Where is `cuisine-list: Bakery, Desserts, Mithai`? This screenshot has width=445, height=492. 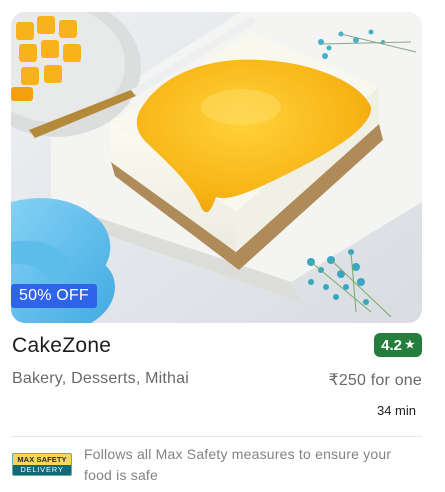
cuisine-list: Bakery, Desserts, Mithai is located at coordinates (100, 378).